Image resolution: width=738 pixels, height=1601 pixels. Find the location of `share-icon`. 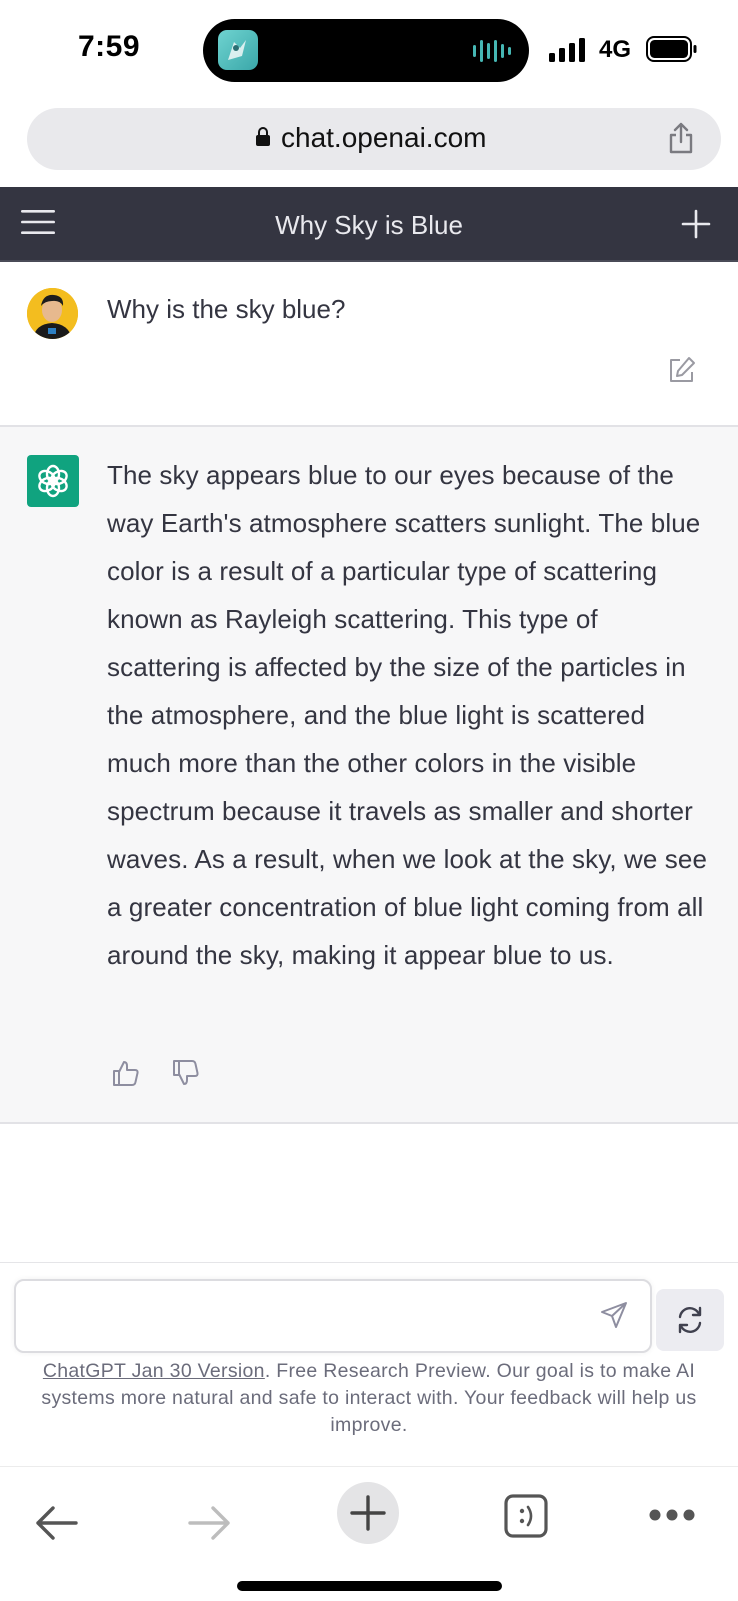

share-icon is located at coordinates (681, 138).